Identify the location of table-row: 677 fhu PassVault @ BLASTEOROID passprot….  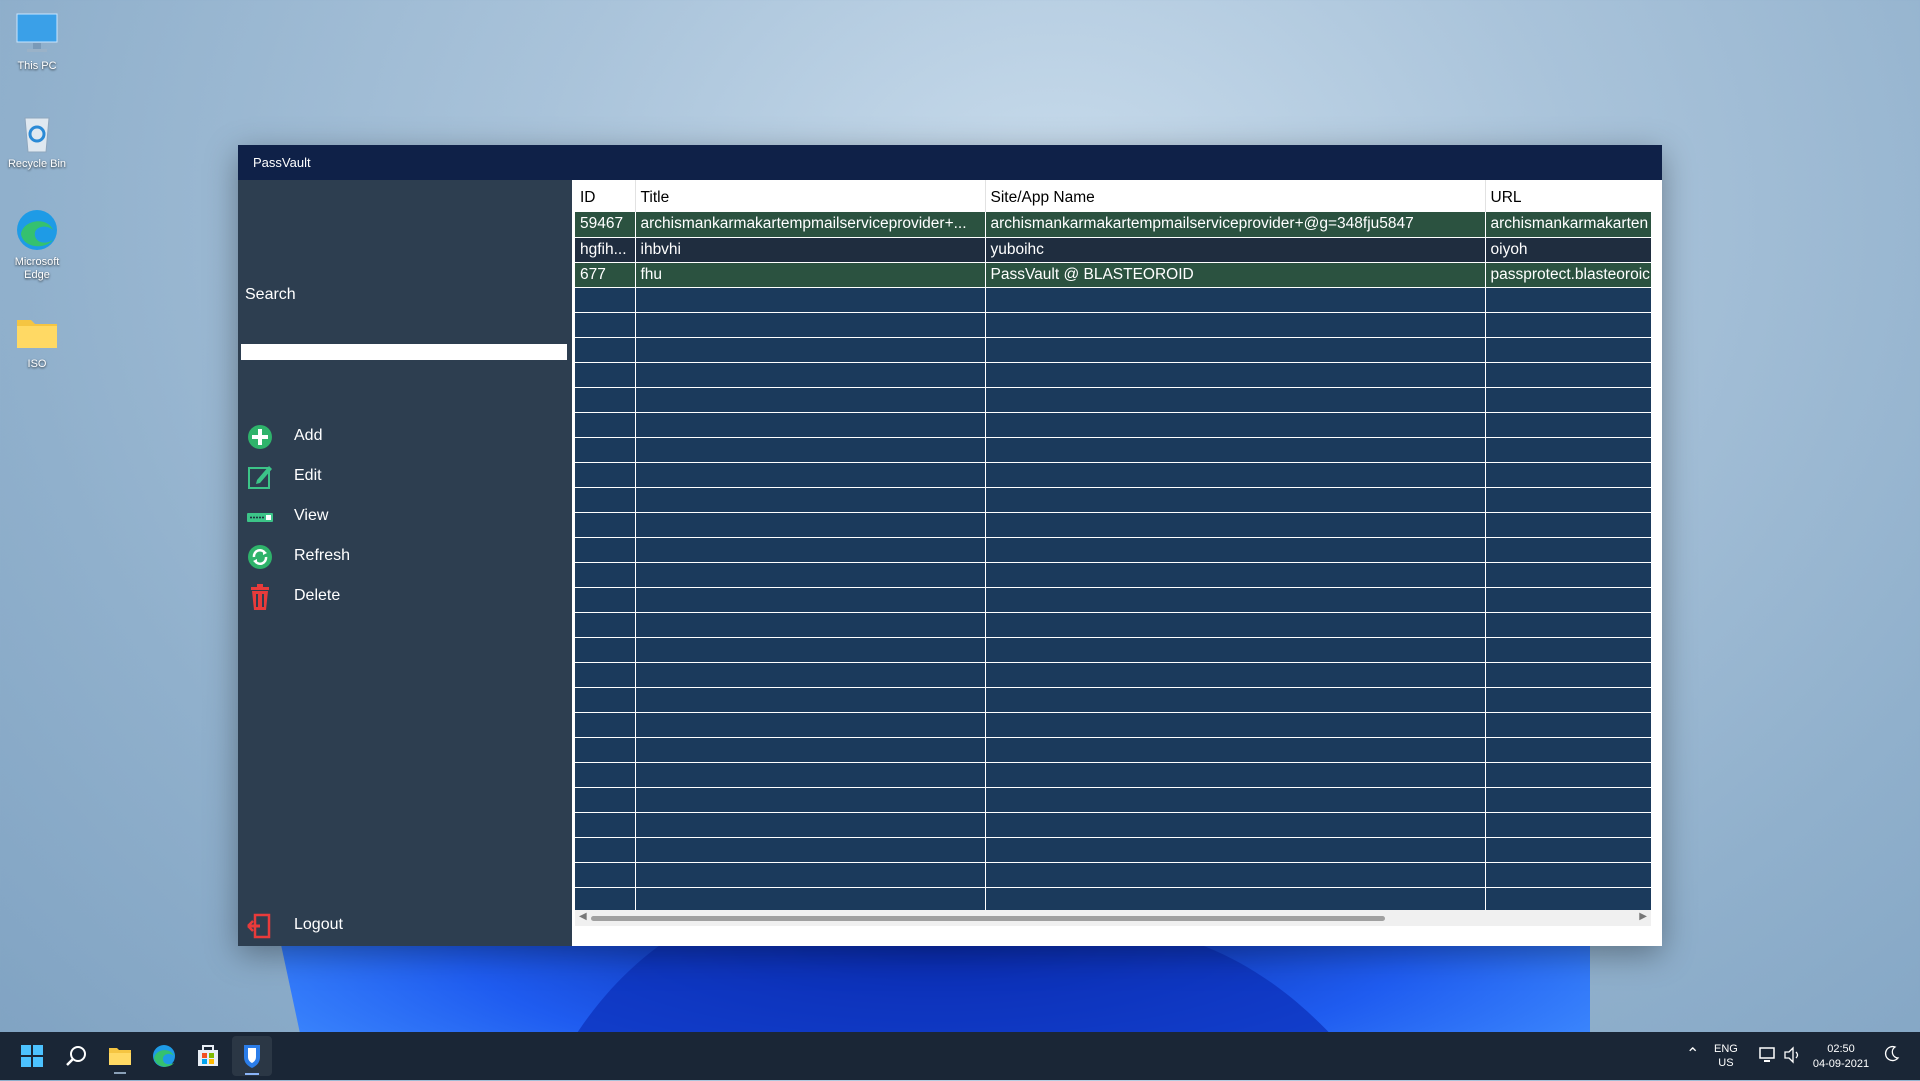
(1113, 275).